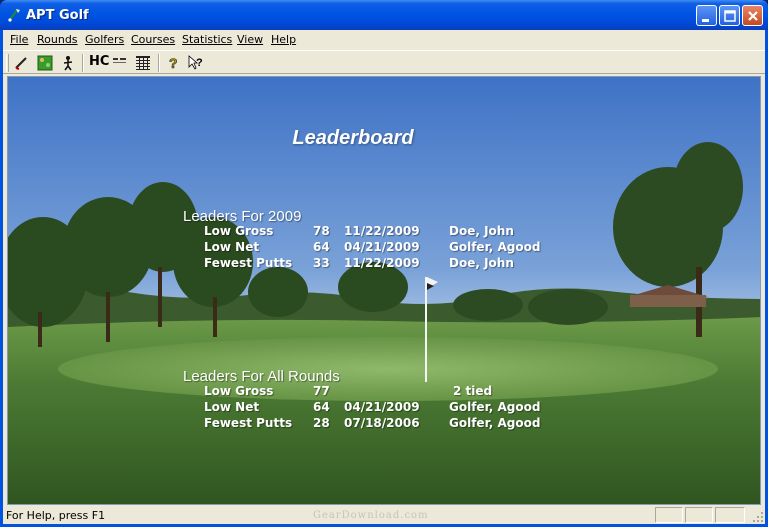 The width and height of the screenshot is (768, 527). What do you see at coordinates (321, 263) in the screenshot?
I see `score-value: 33` at bounding box center [321, 263].